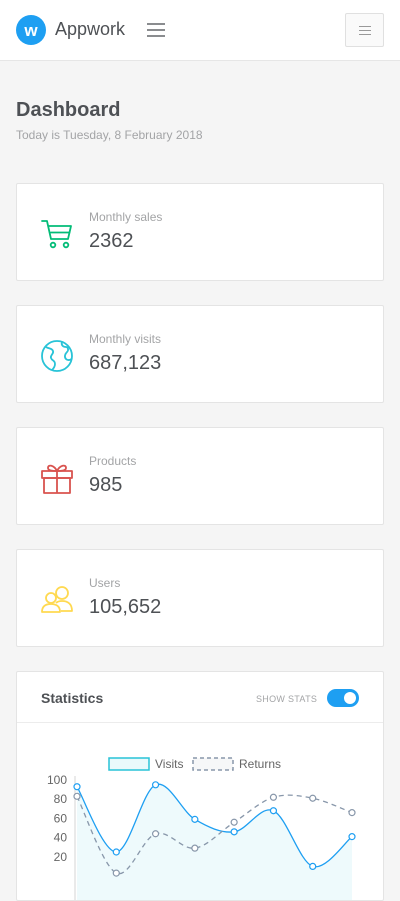 This screenshot has height=901, width=400. What do you see at coordinates (111, 241) in the screenshot?
I see `card-value: 2362` at bounding box center [111, 241].